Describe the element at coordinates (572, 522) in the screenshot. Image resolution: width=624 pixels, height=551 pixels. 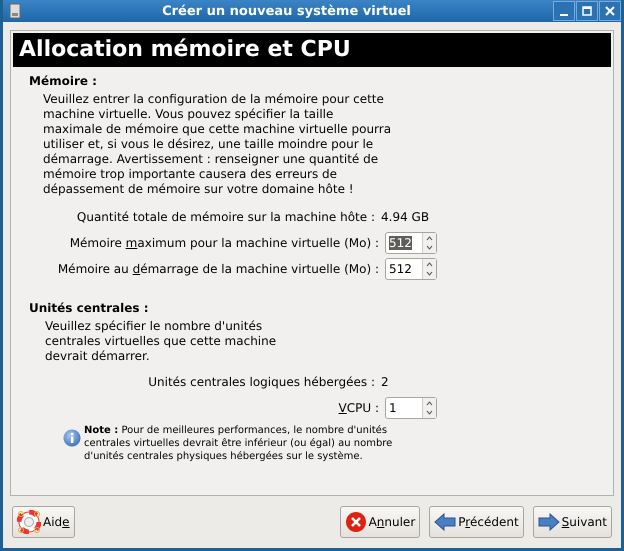
I see `next-button: Suivant` at that location.